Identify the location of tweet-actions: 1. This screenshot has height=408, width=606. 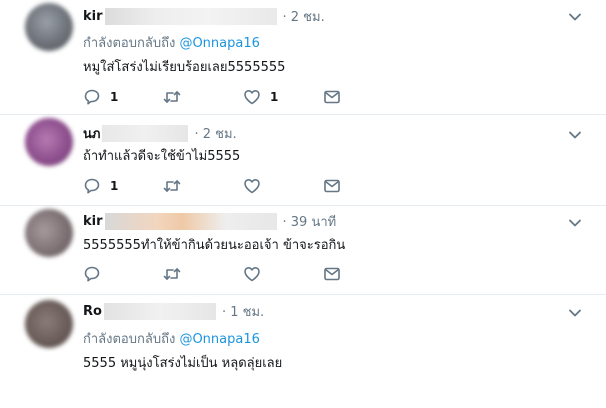
(233, 186).